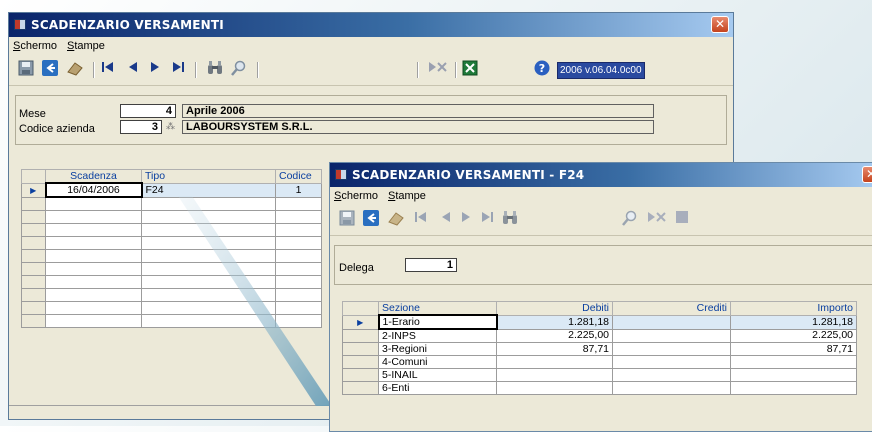 The height and width of the screenshot is (432, 872). What do you see at coordinates (437, 308) in the screenshot?
I see `col-sezione: Sezione` at bounding box center [437, 308].